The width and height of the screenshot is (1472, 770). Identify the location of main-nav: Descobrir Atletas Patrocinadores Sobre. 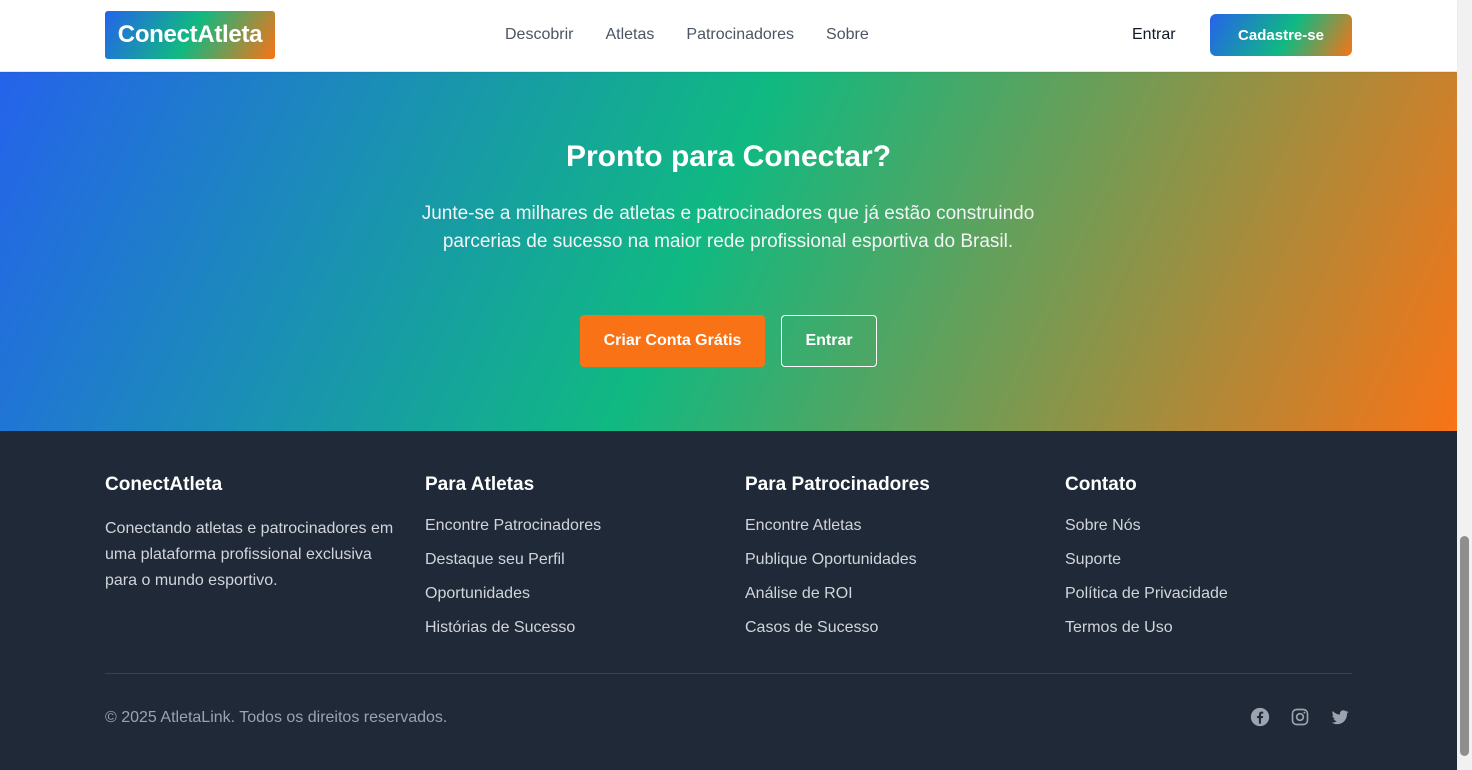
(687, 35).